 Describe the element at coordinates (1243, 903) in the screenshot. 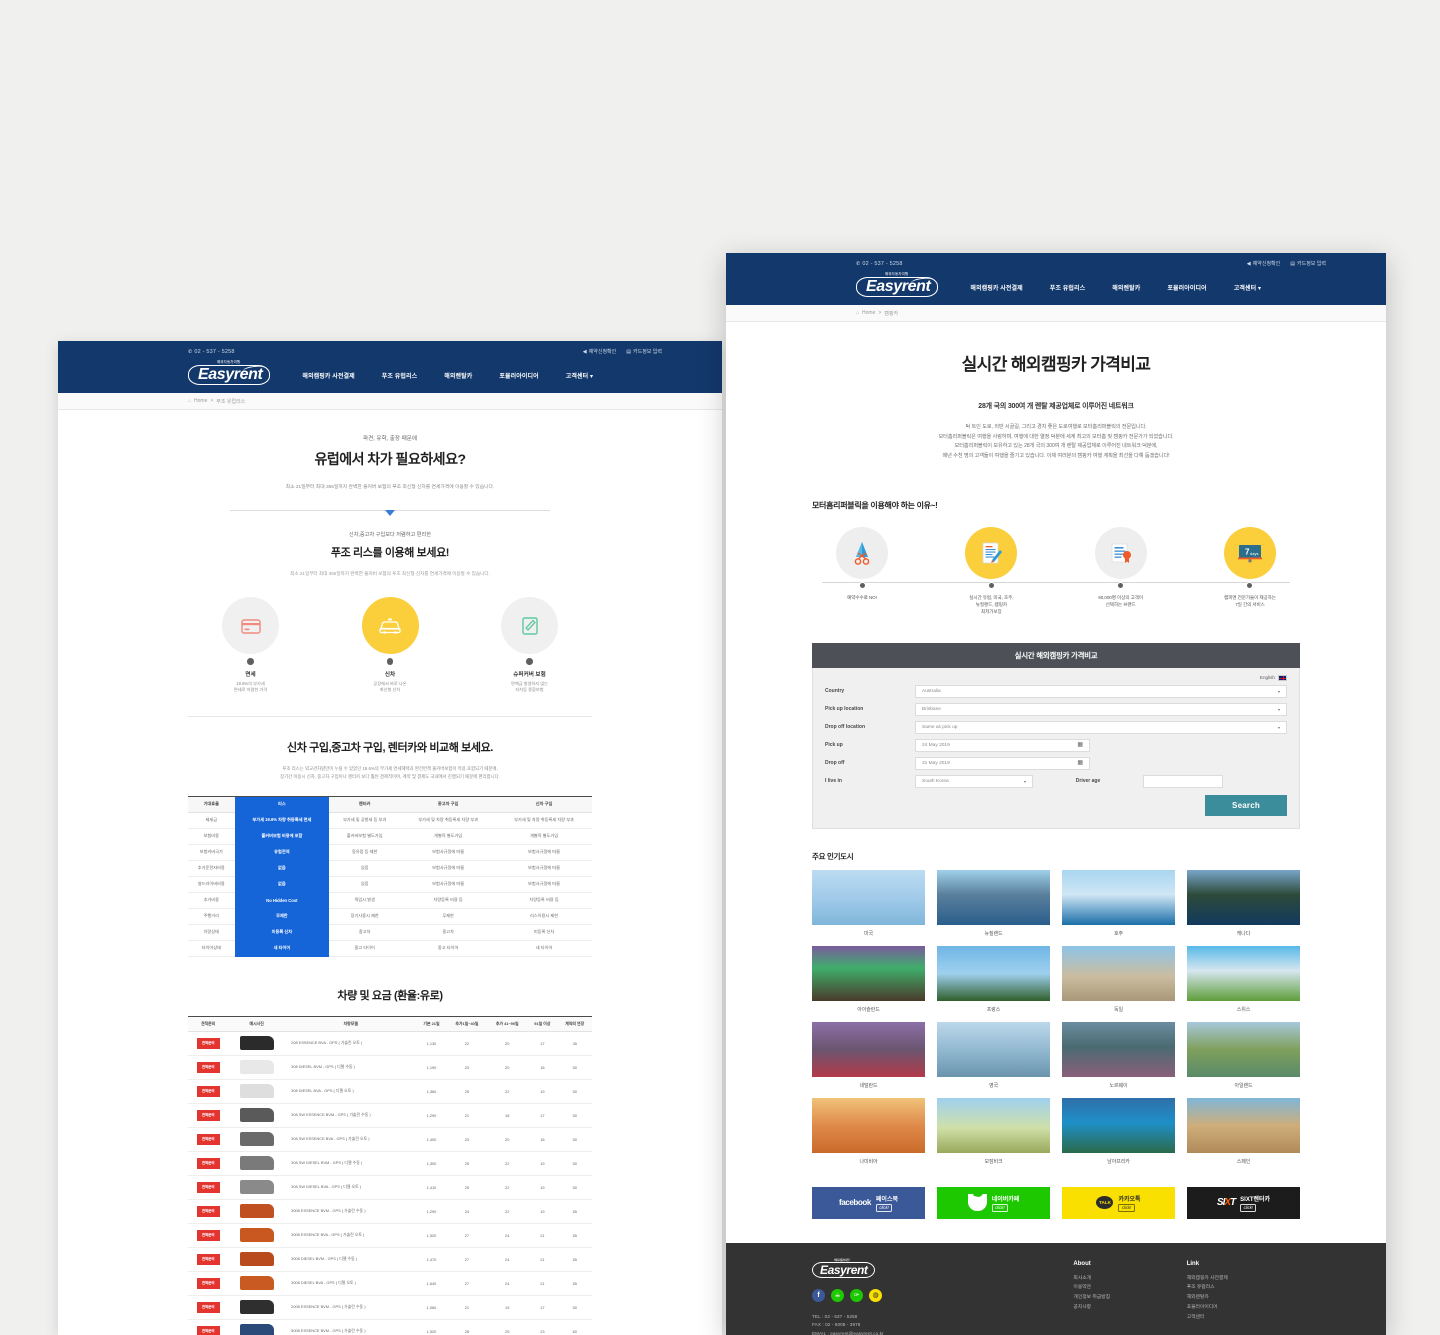

I see `city-card-mountain-lake: 캐나다` at that location.